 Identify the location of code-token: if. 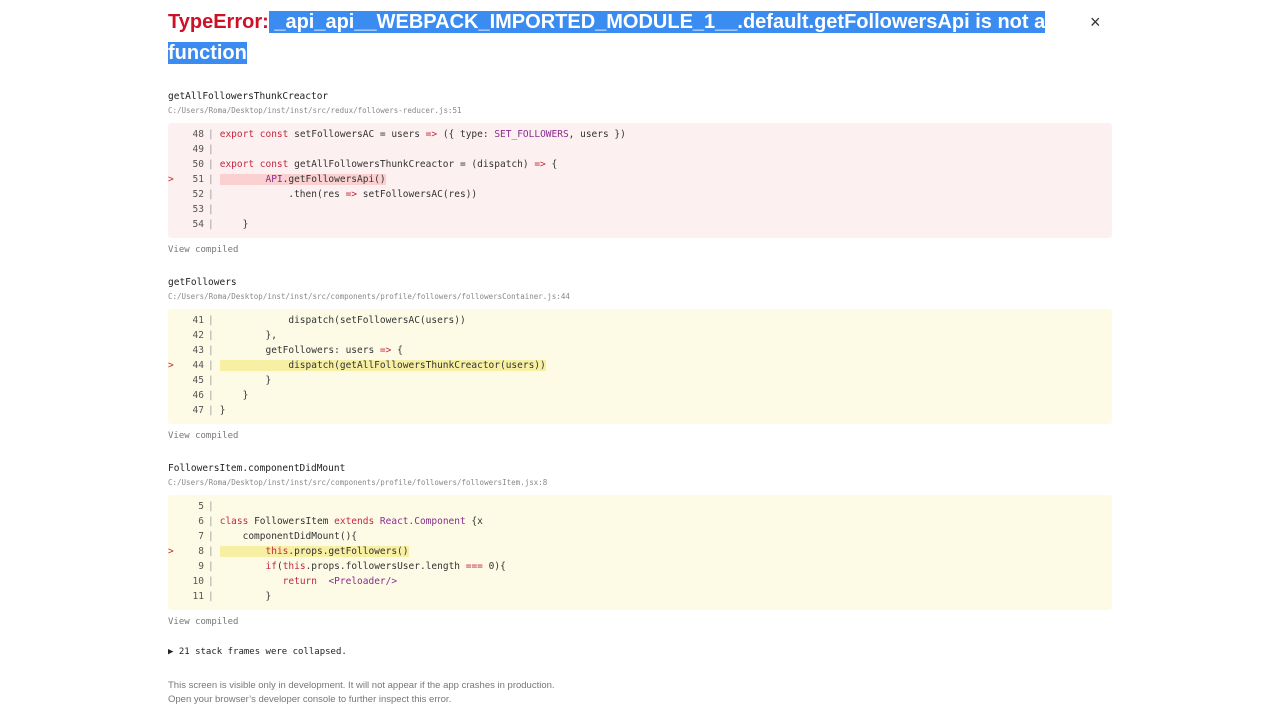
(271, 566).